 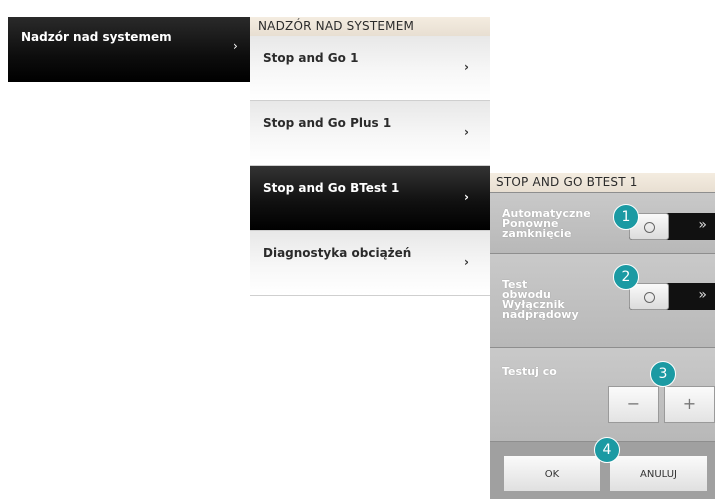 I want to click on circuit-test-toggle: », so click(x=672, y=296).